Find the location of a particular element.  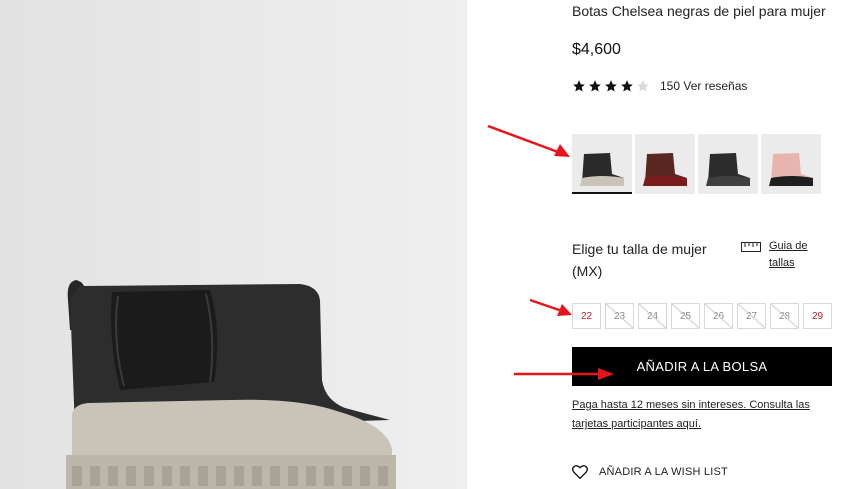

rating-stars is located at coordinates (611, 86).